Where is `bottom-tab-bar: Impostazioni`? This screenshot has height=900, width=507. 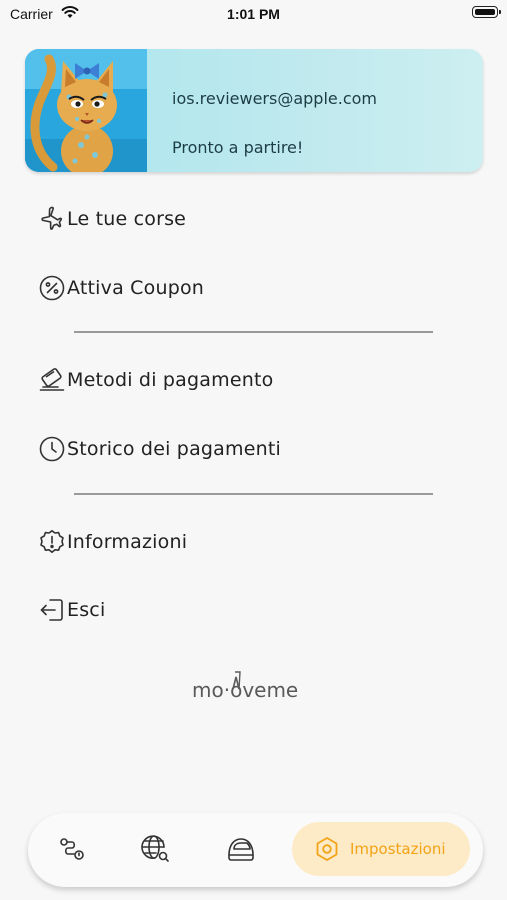 bottom-tab-bar: Impostazioni is located at coordinates (255, 850).